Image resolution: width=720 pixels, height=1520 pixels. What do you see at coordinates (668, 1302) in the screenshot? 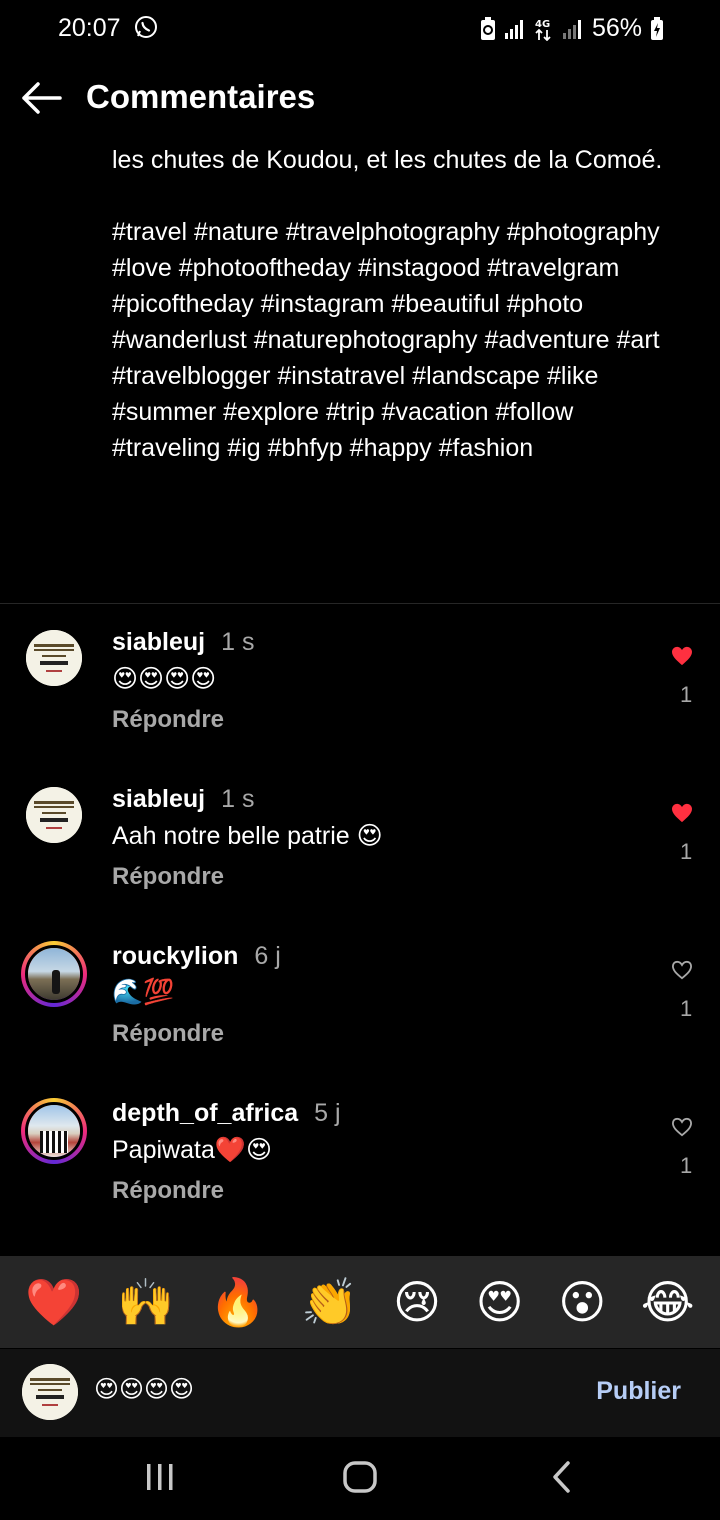
I see `emoji-laughing-button: 😂` at bounding box center [668, 1302].